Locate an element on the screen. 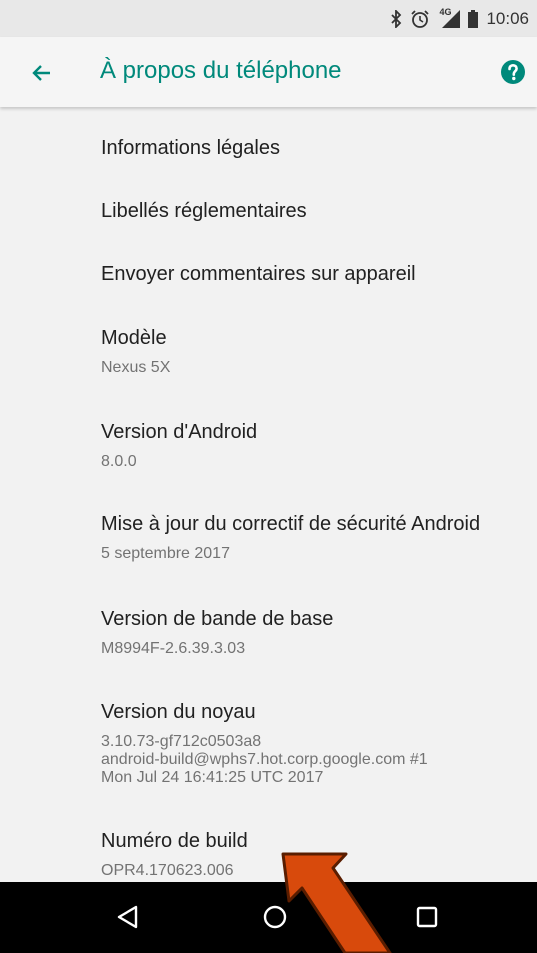 This screenshot has height=953, width=537. pref-summary-line: 5 septembre 2017 is located at coordinates (165, 553).